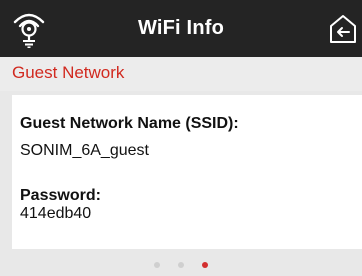 This screenshot has height=276, width=362. Describe the element at coordinates (343, 29) in the screenshot. I see `back-icon` at that location.